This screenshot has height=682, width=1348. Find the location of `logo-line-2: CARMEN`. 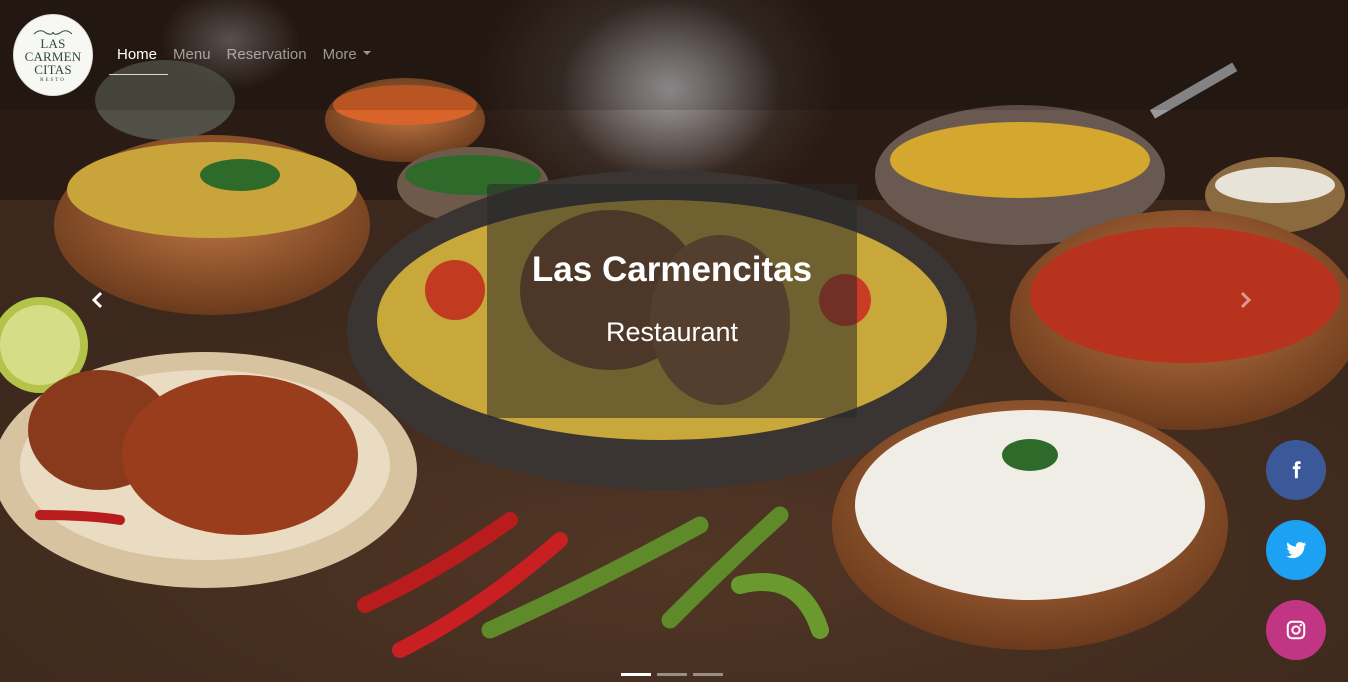

logo-line-2: CARMEN is located at coordinates (53, 56).